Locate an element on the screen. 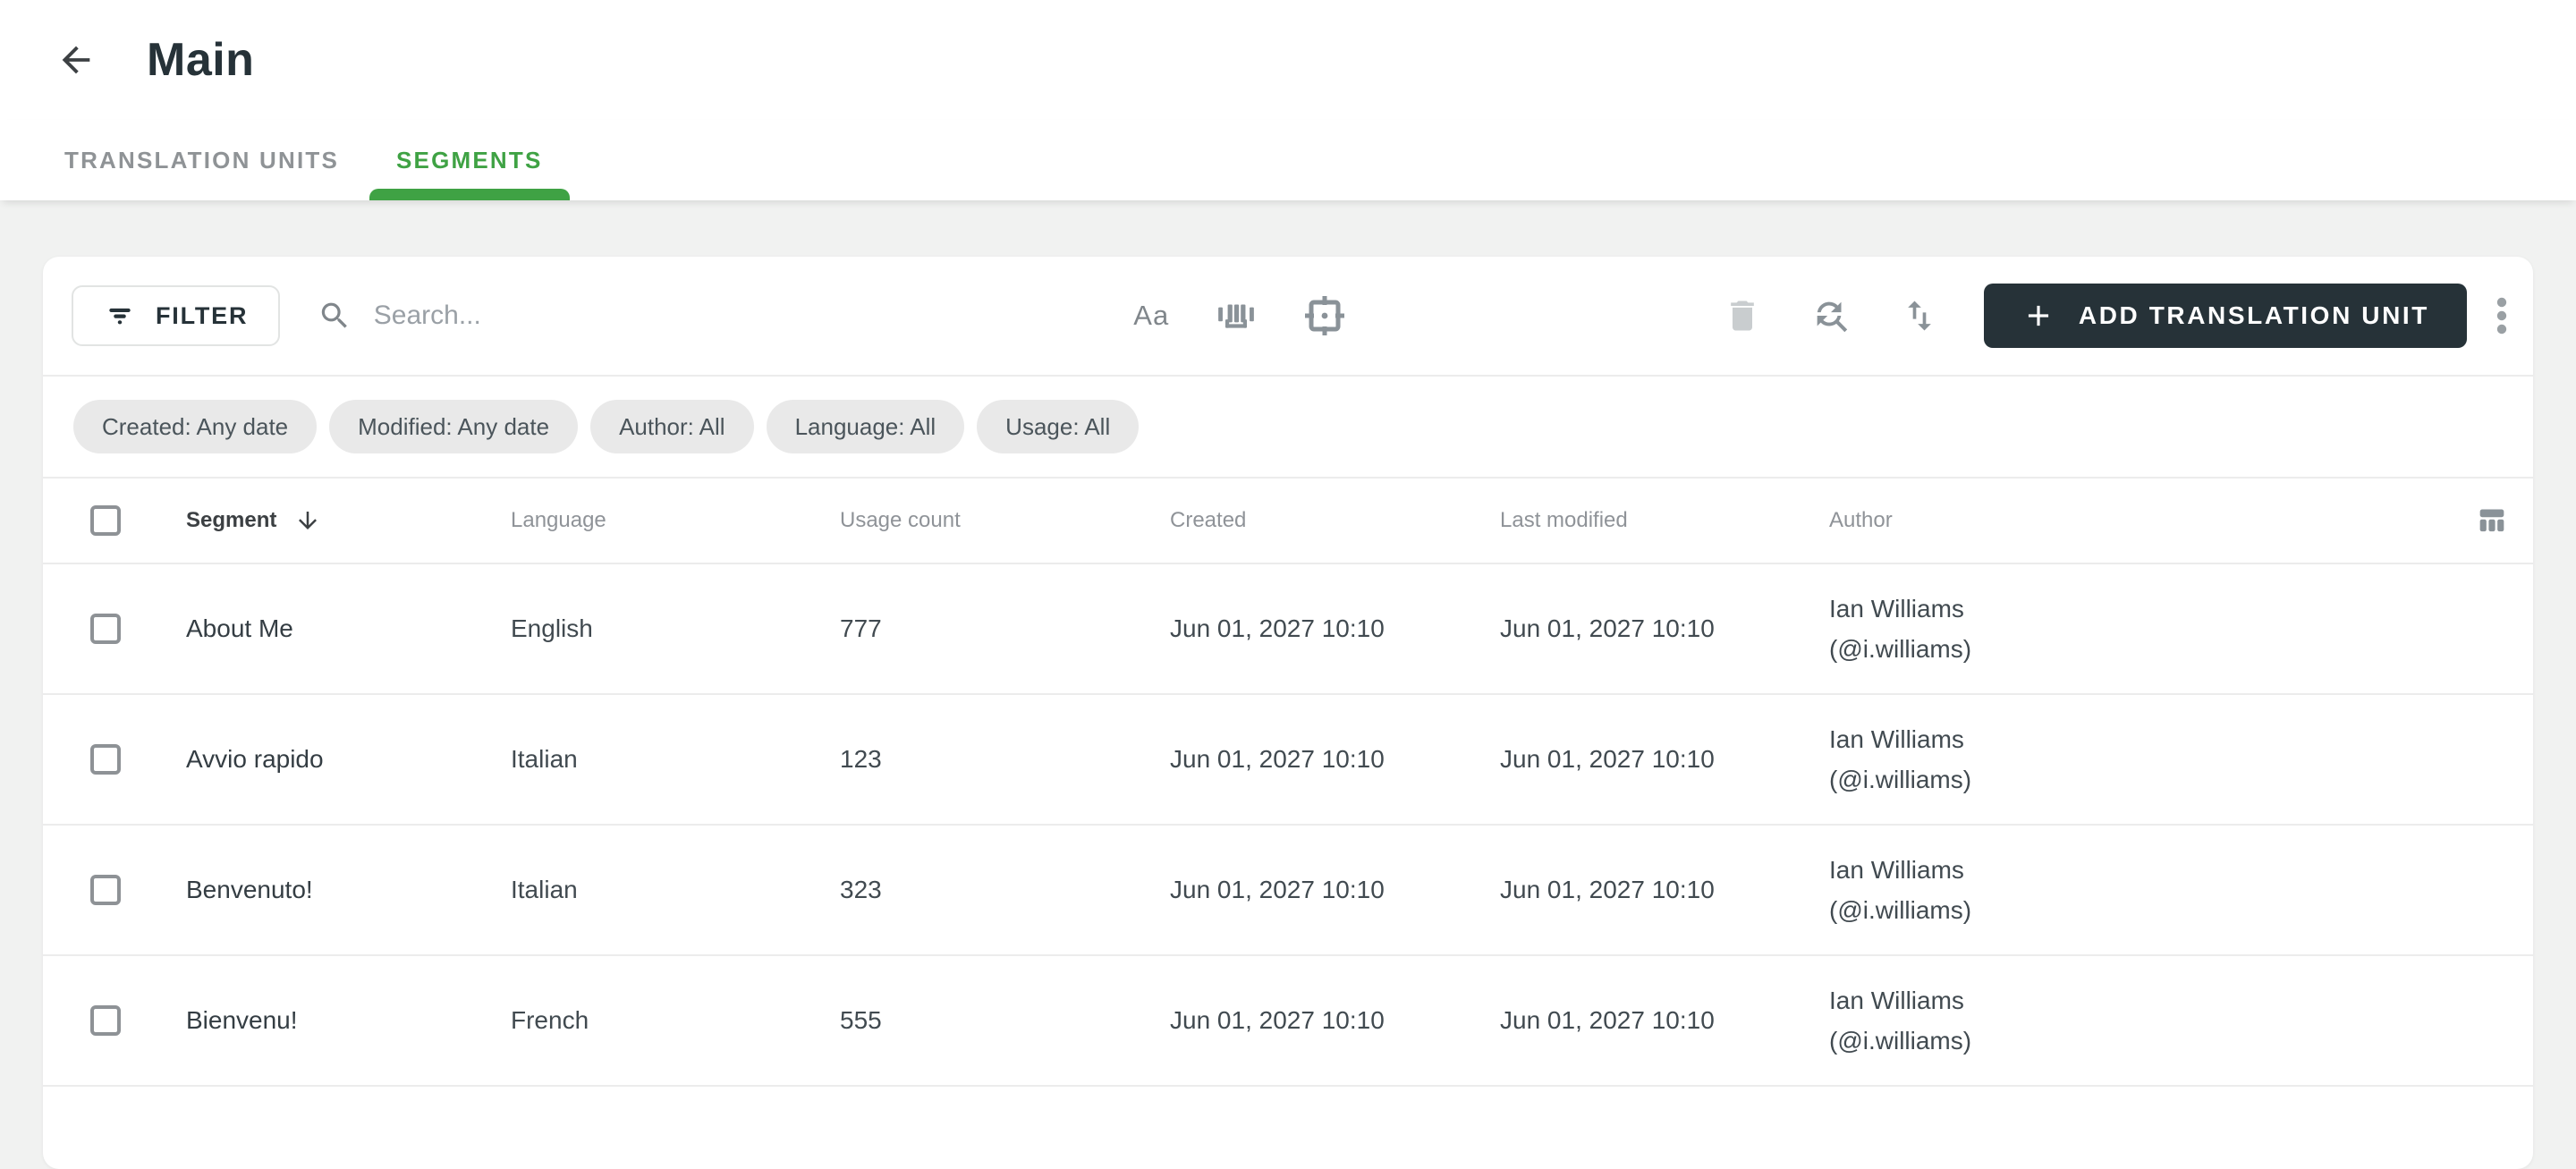  column-header-segment: Segment is located at coordinates (348, 521).